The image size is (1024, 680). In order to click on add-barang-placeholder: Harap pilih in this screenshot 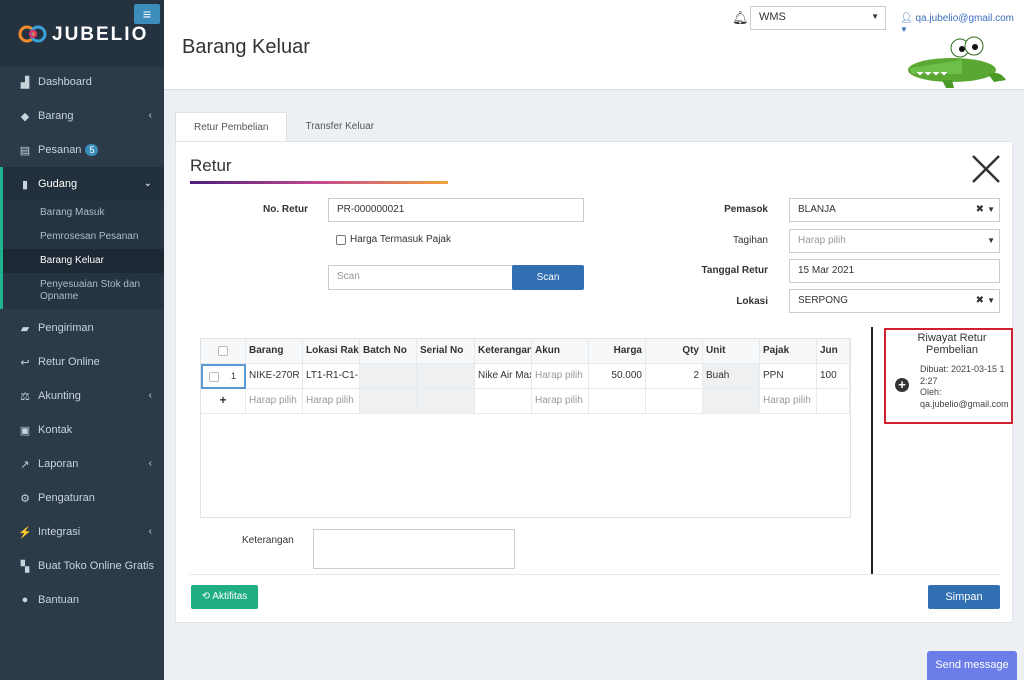, I will do `click(274, 401)`.